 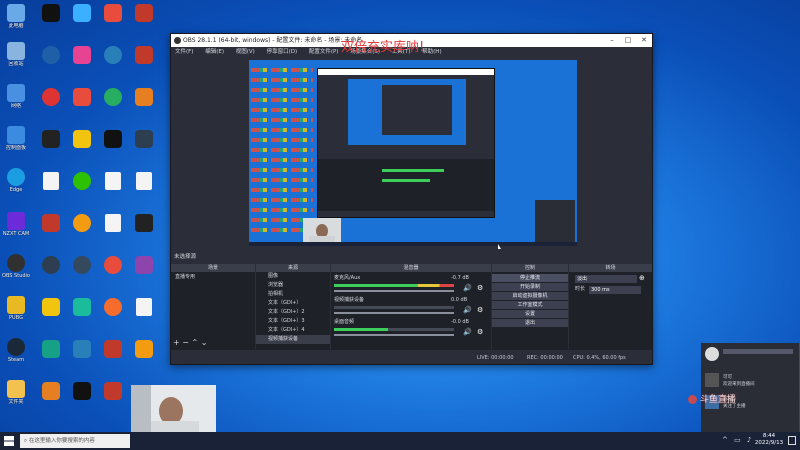 I want to click on desktop-icon: Steam, so click(x=16, y=354).